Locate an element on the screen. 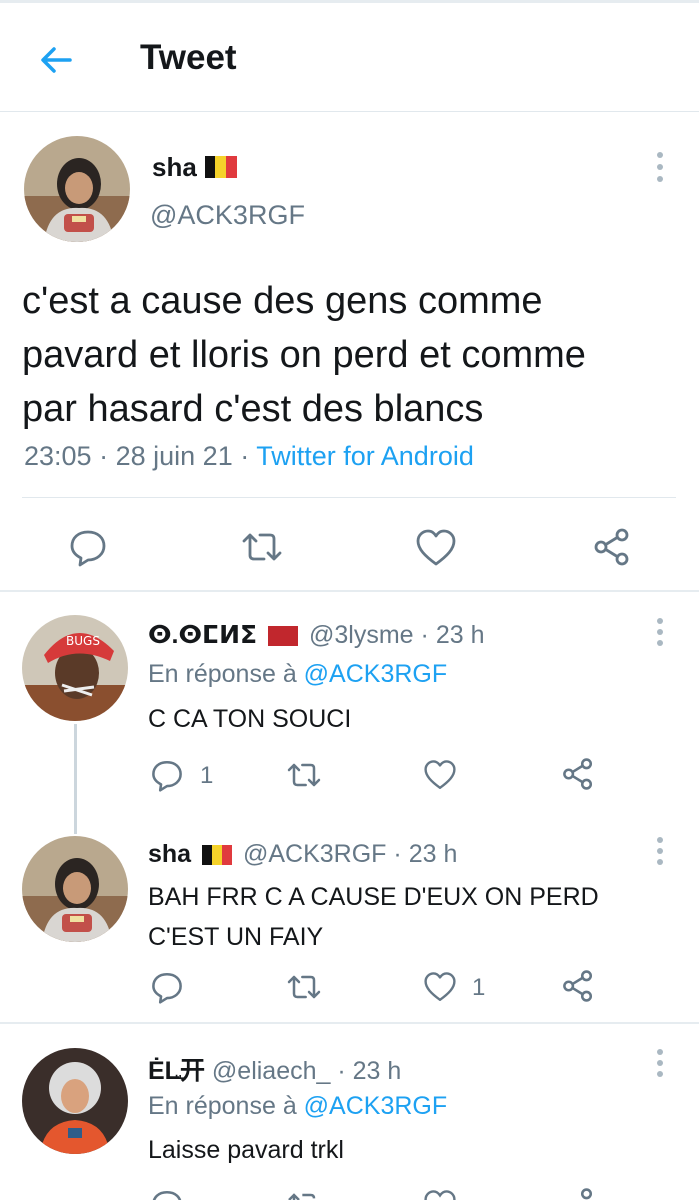  tweet-text-line: par hasard c'est des blancs is located at coordinates (253, 409).